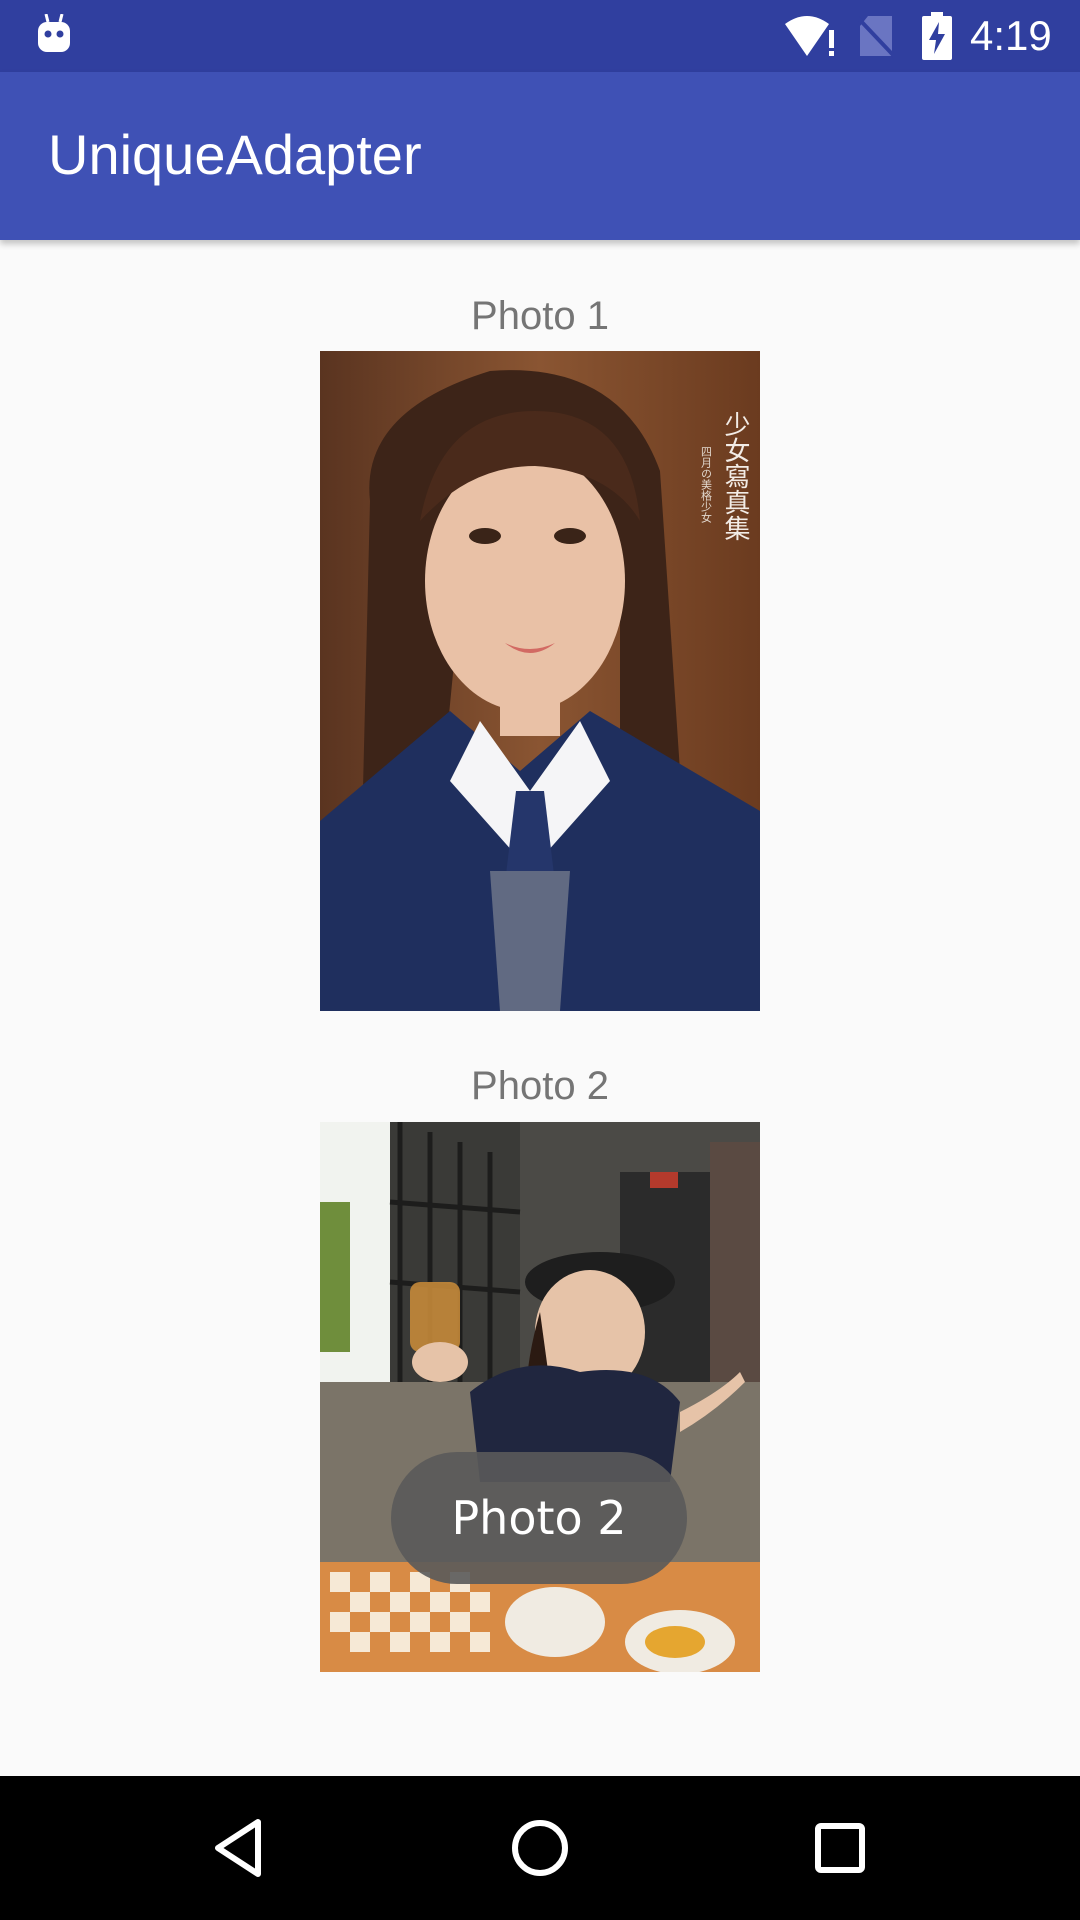 This screenshot has width=1080, height=1920. Describe the element at coordinates (540, 36) in the screenshot. I see `status-bar: 4:19` at that location.